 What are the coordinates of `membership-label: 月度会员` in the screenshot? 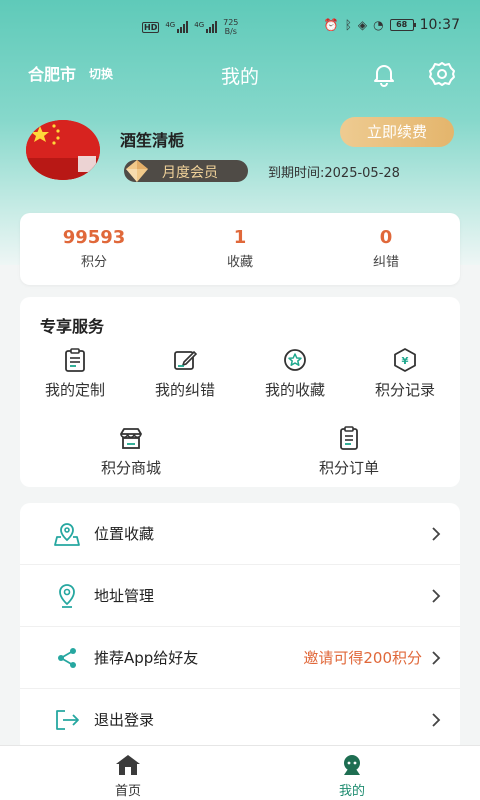 It's located at (190, 173).